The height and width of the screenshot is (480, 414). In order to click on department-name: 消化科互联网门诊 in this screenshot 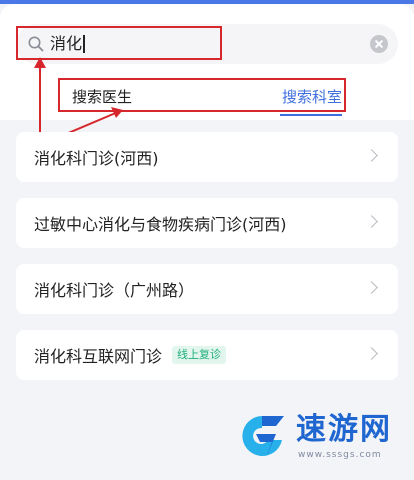, I will do `click(98, 356)`.